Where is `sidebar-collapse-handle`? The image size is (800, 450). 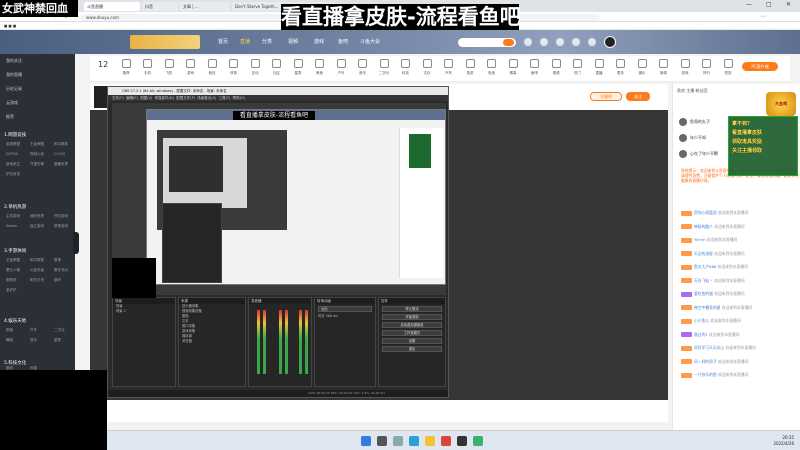
sidebar-collapse-handle is located at coordinates (76, 243).